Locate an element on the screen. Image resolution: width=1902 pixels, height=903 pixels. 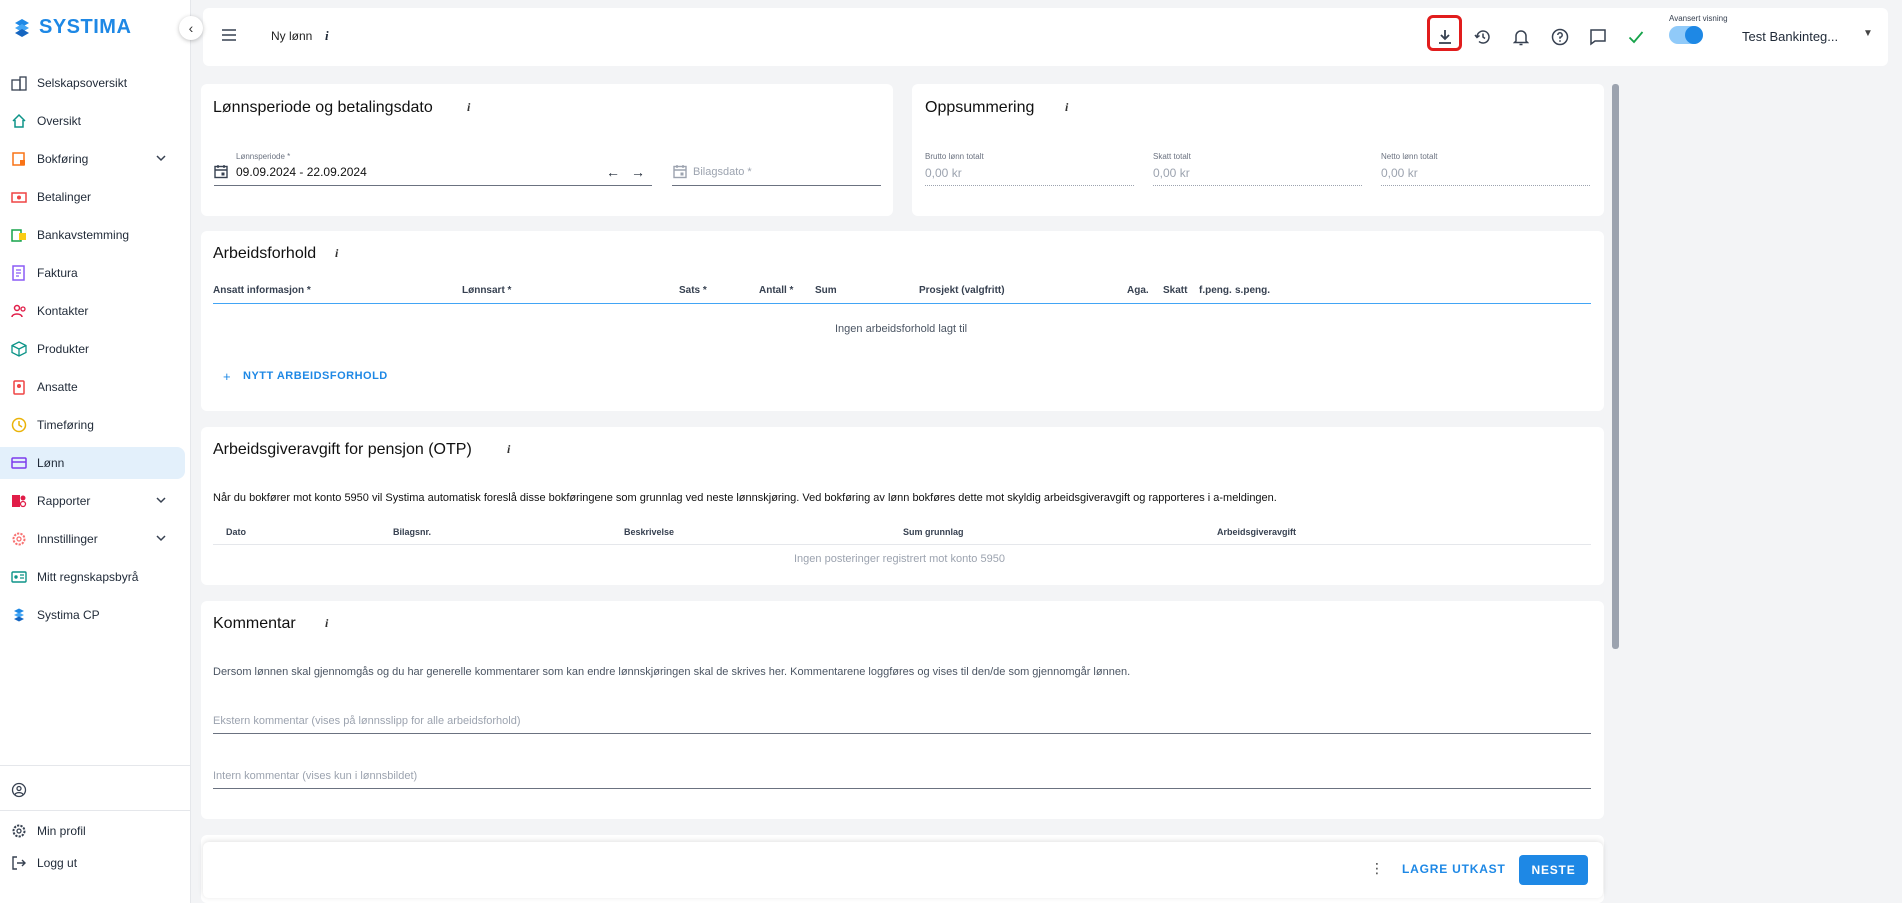
column-header: Sum is located at coordinates (826, 290).